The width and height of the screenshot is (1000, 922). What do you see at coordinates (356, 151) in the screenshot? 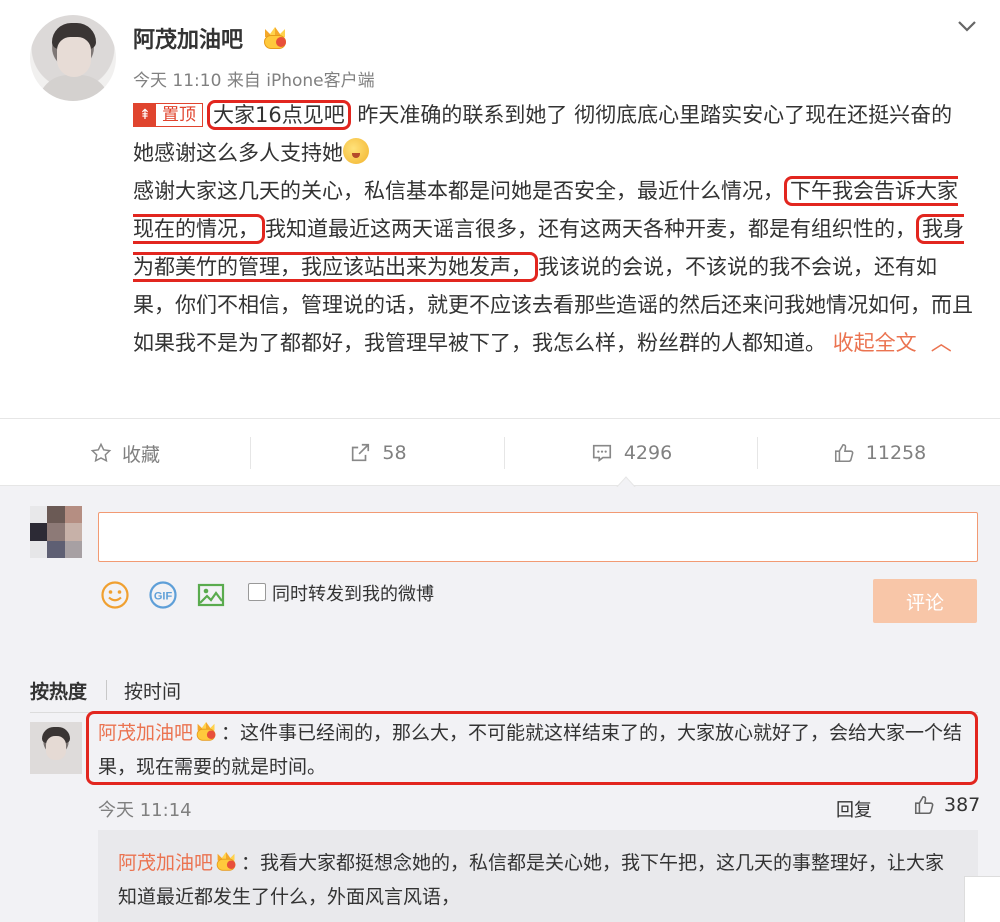
I see `smile-emoji-icon` at bounding box center [356, 151].